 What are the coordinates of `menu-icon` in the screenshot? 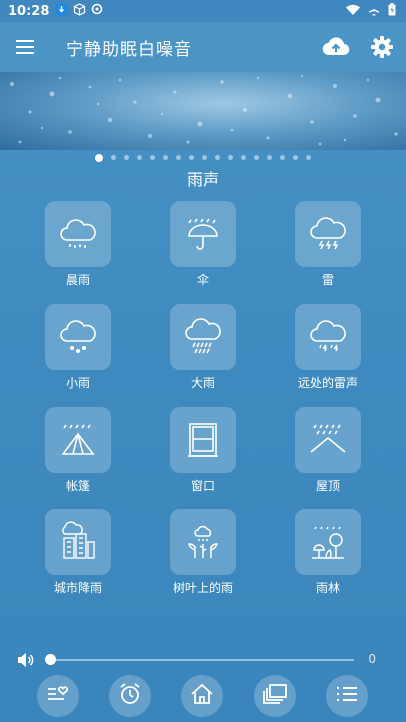 It's located at (25, 47).